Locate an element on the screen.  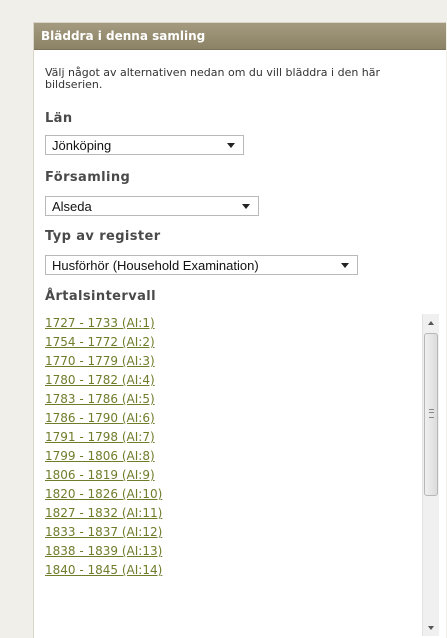
panel-title: Bläddra i denna samling is located at coordinates (240, 36).